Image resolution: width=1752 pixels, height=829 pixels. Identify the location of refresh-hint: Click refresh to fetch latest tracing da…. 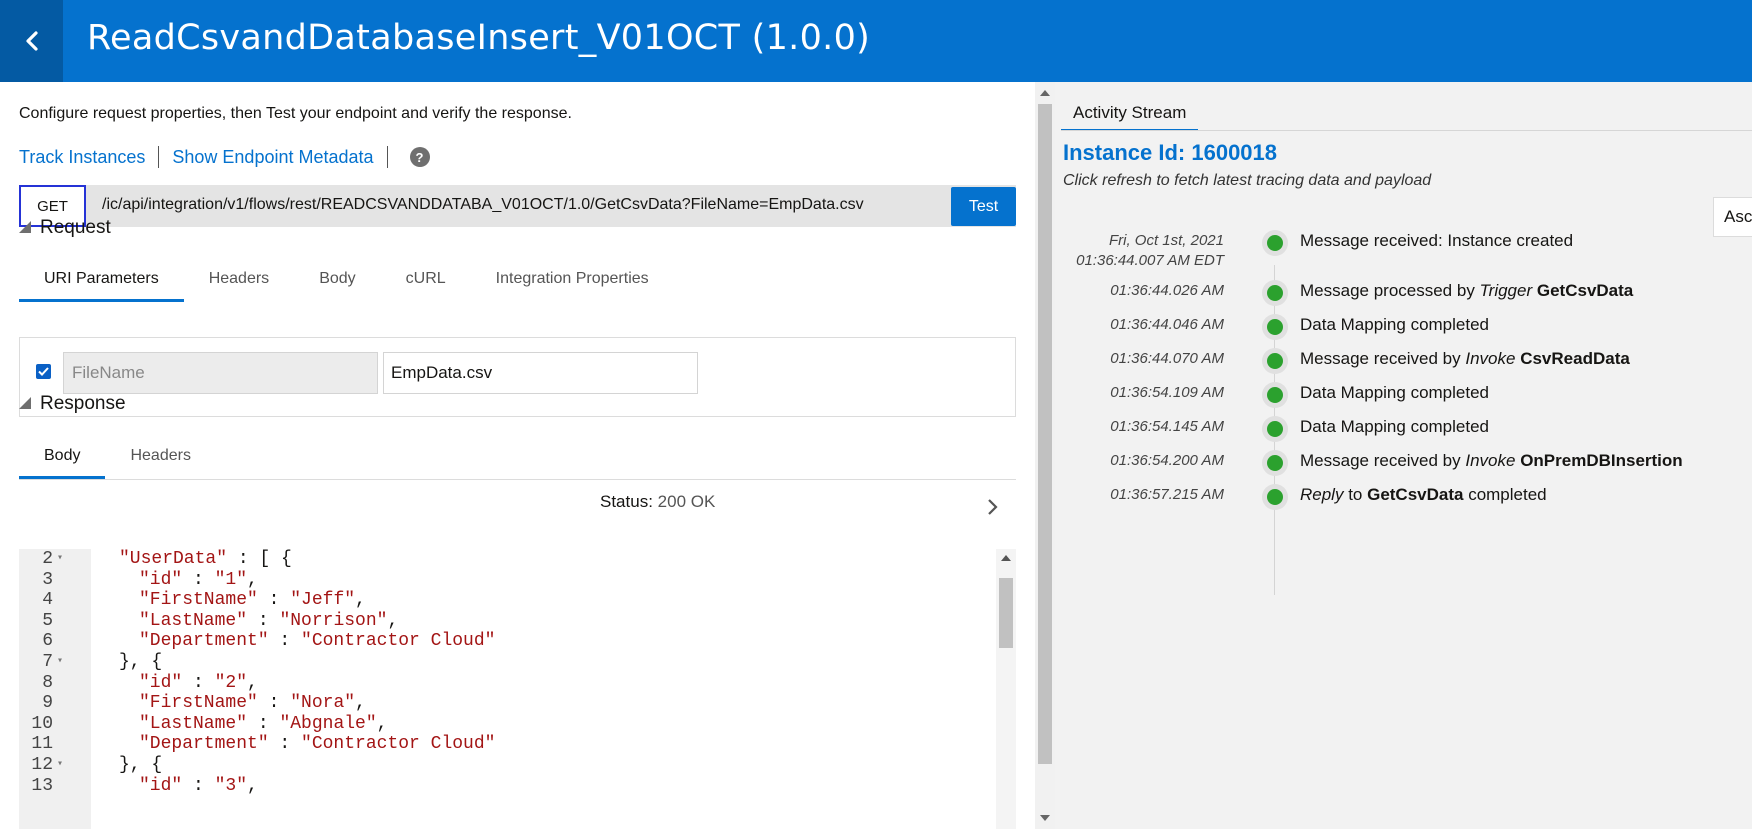
(1247, 180).